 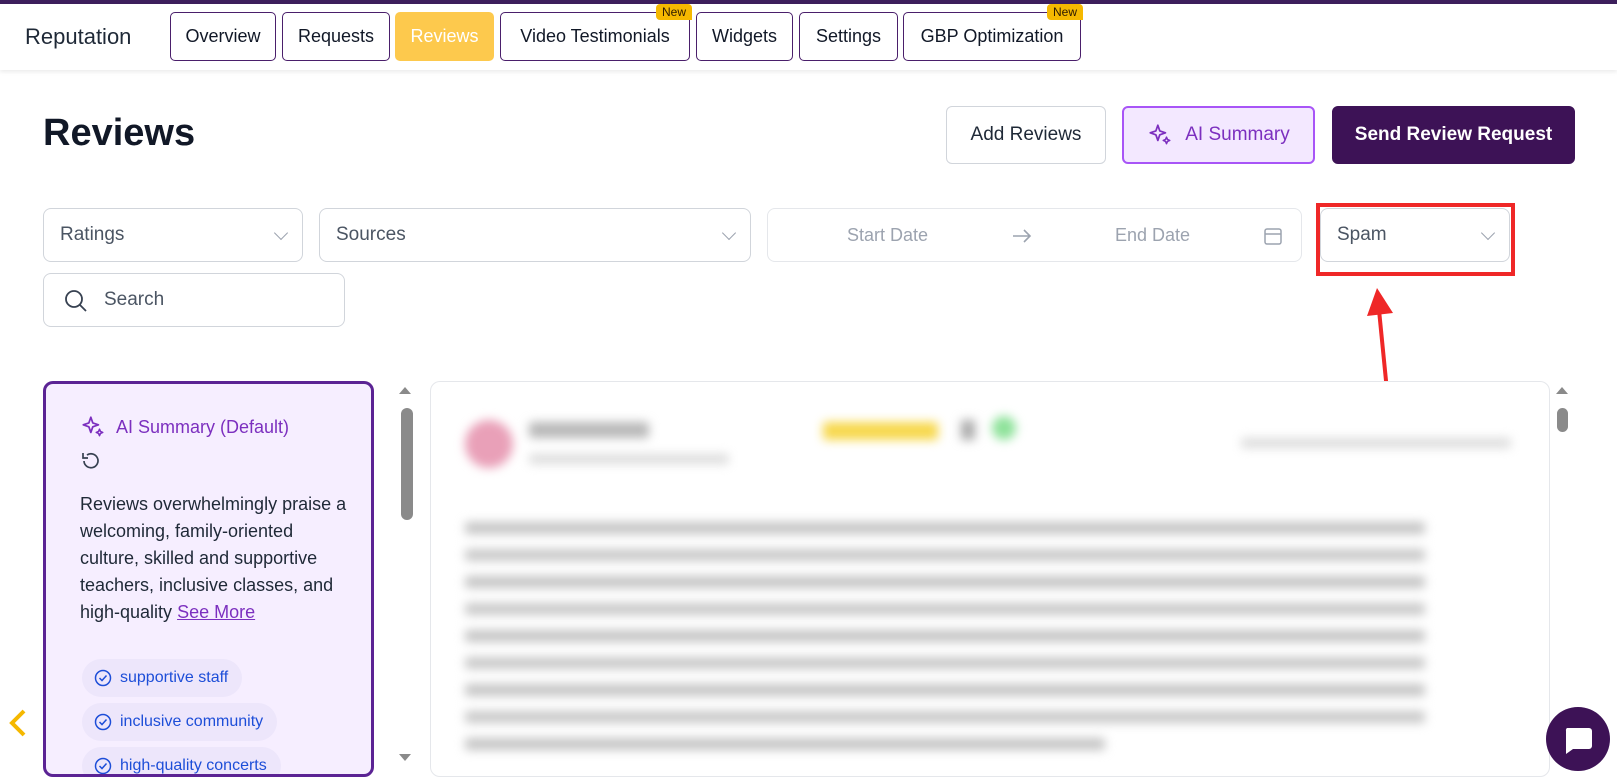 I want to click on chevron-left-icon, so click(x=18, y=727).